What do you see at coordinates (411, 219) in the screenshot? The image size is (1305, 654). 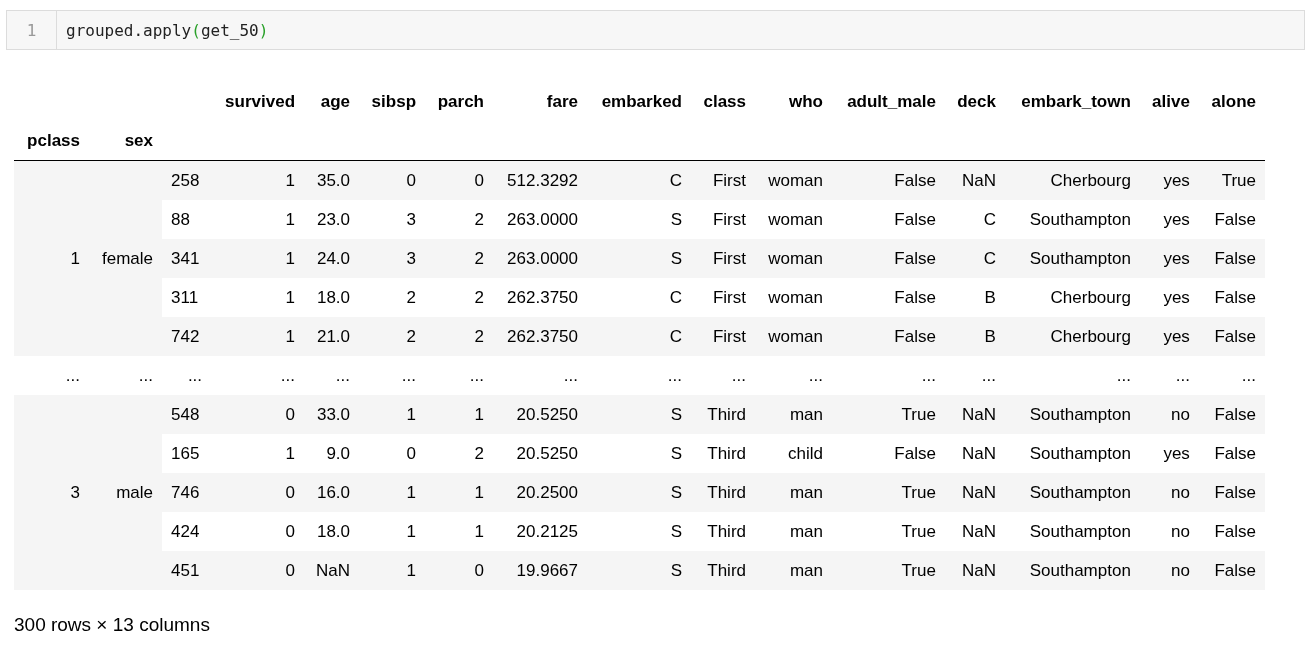 I see `table-cell: 3` at bounding box center [411, 219].